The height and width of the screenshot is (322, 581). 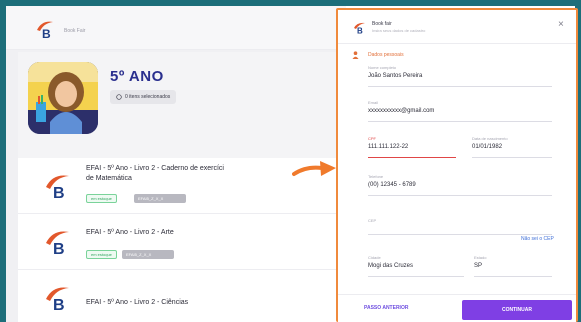 I want to click on close-icon: ×, so click(x=561, y=25).